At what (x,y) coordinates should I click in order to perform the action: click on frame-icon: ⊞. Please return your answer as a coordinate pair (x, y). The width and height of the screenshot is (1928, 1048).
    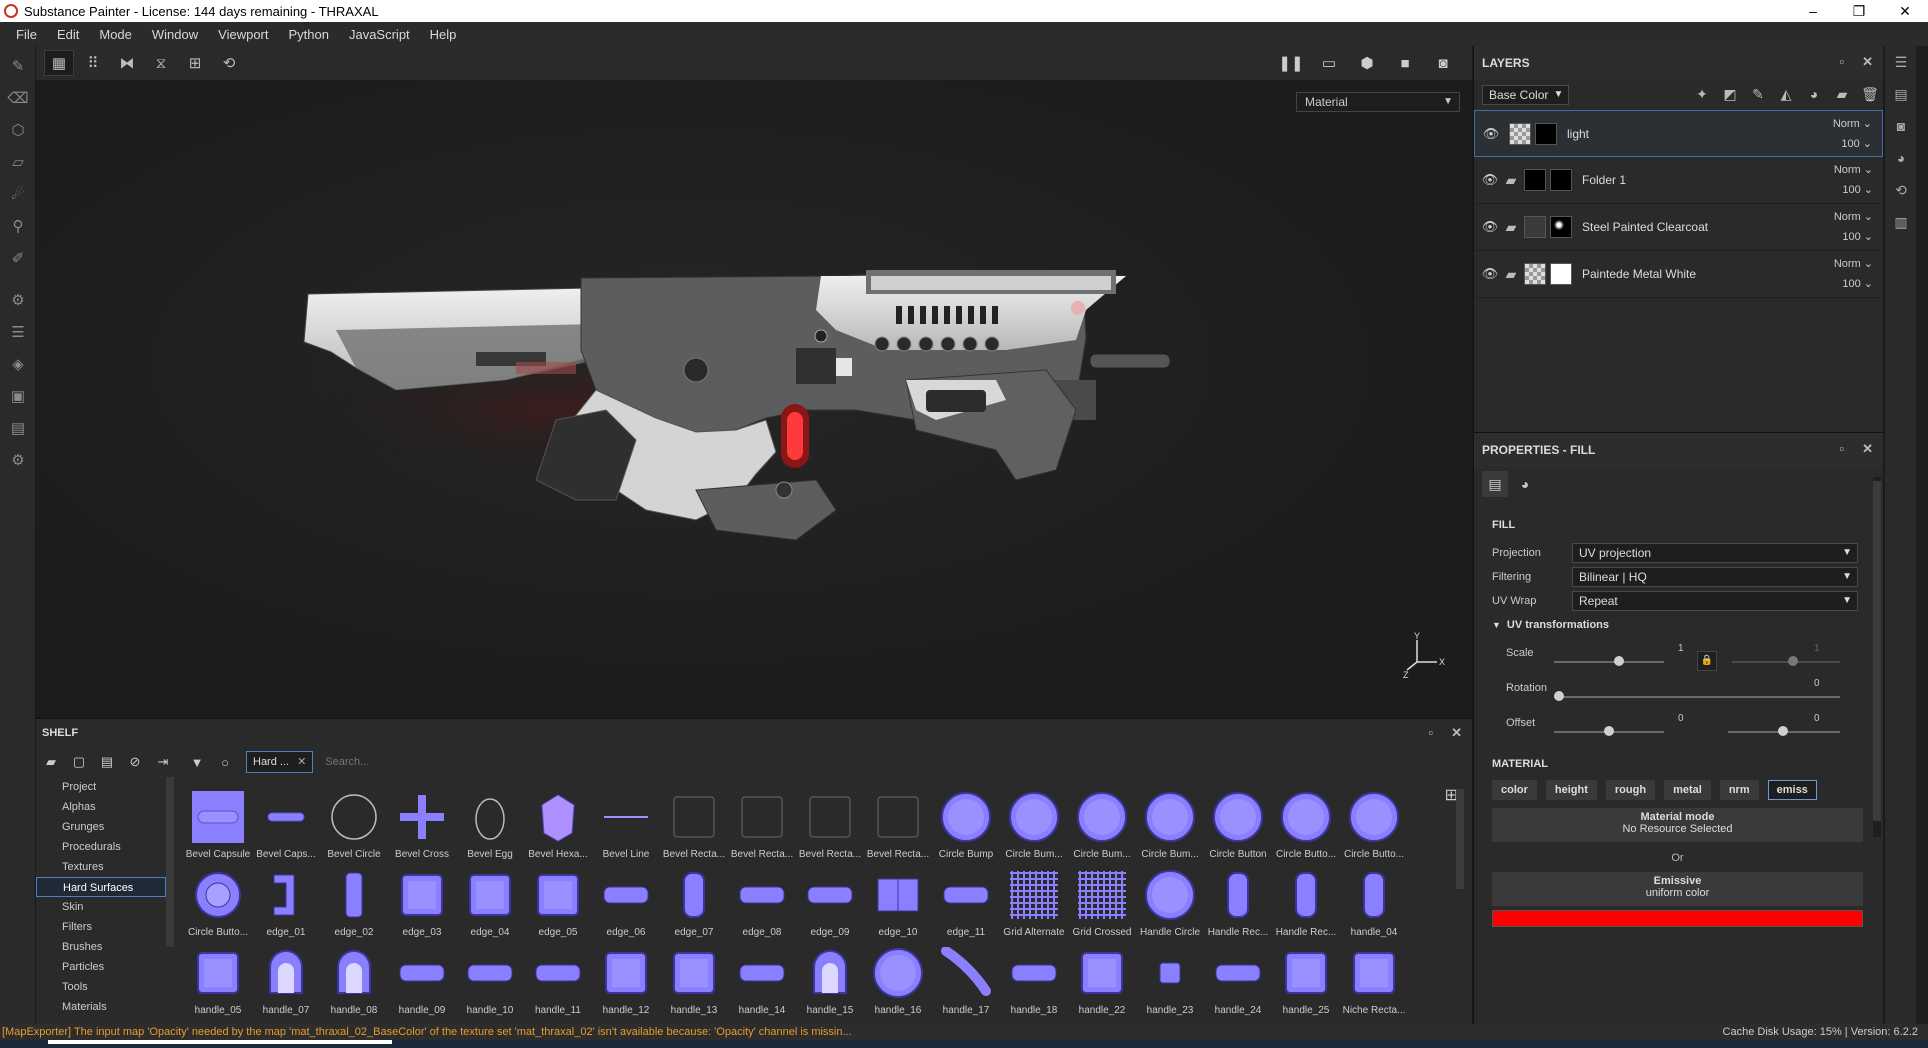
    Looking at the image, I should click on (195, 63).